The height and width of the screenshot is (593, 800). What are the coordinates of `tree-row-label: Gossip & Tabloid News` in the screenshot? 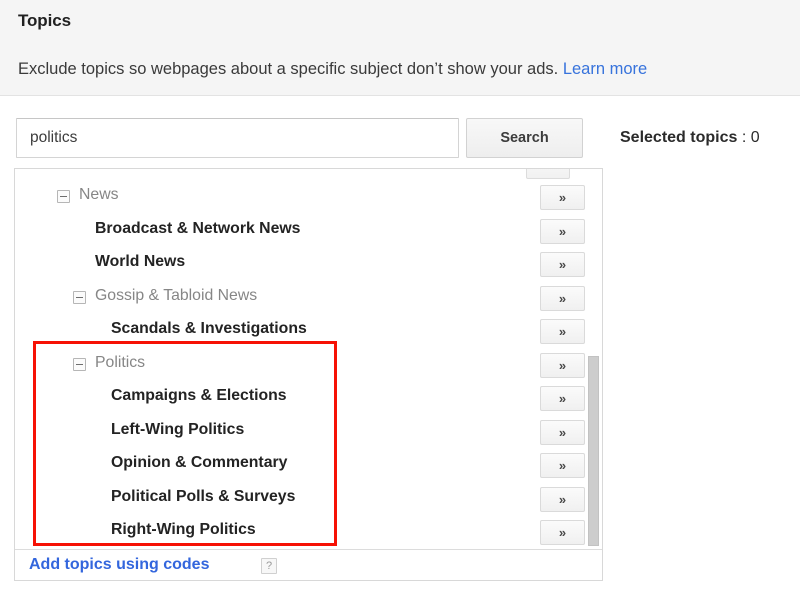 It's located at (176, 295).